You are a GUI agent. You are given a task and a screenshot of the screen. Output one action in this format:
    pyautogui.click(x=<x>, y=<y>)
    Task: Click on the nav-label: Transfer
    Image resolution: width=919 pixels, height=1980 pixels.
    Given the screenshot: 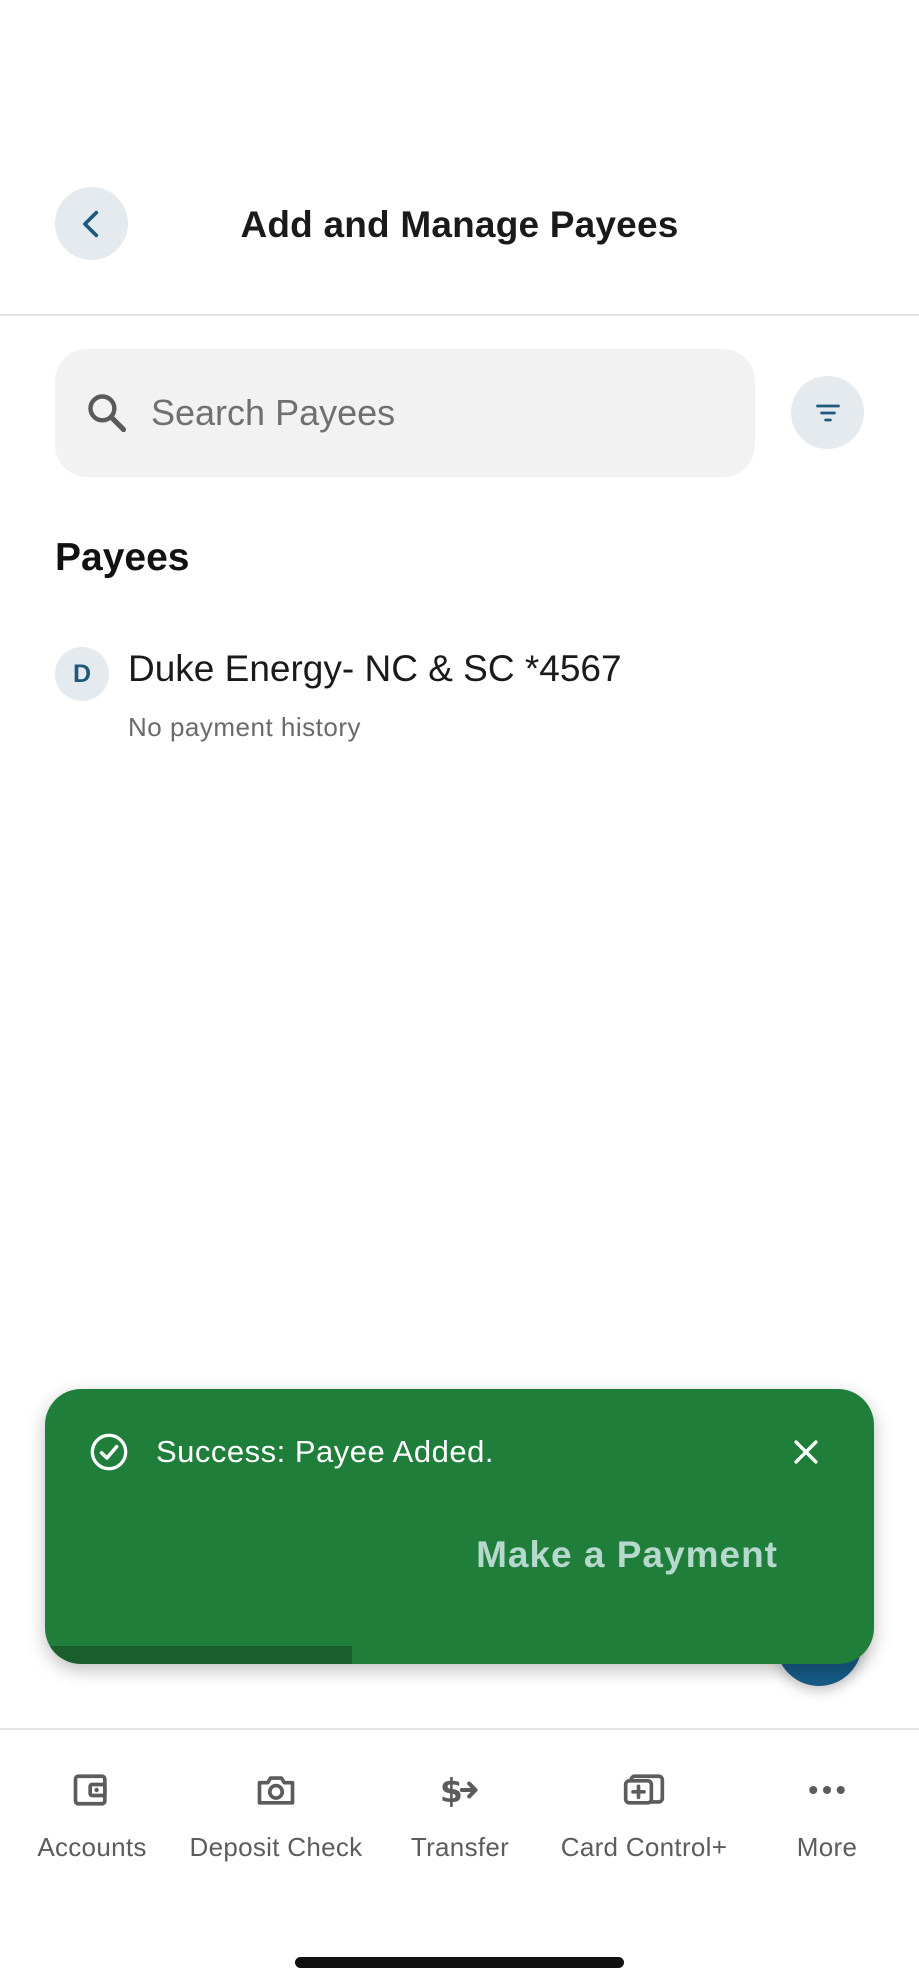 What is the action you would take?
    pyautogui.click(x=460, y=1847)
    